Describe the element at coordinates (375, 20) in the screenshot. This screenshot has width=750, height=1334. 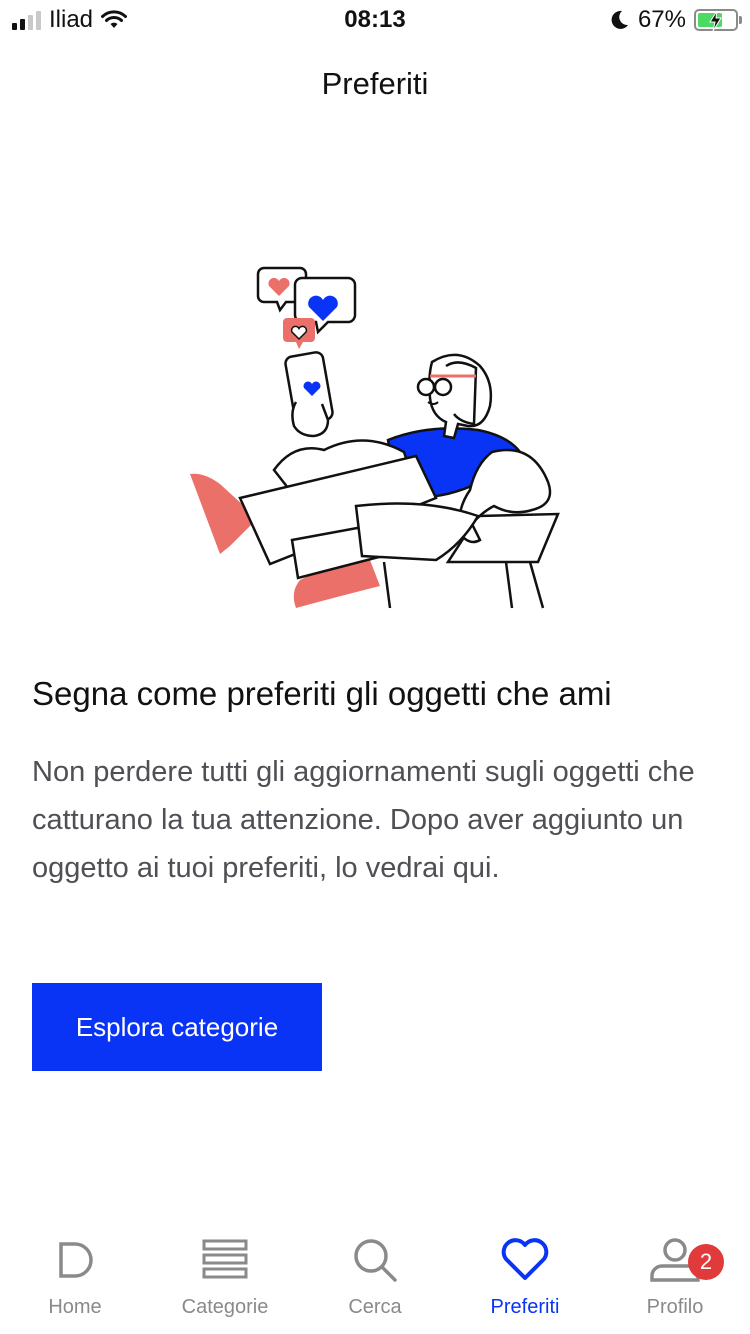
I see `status-bar: Iliad 08:13 67%` at that location.